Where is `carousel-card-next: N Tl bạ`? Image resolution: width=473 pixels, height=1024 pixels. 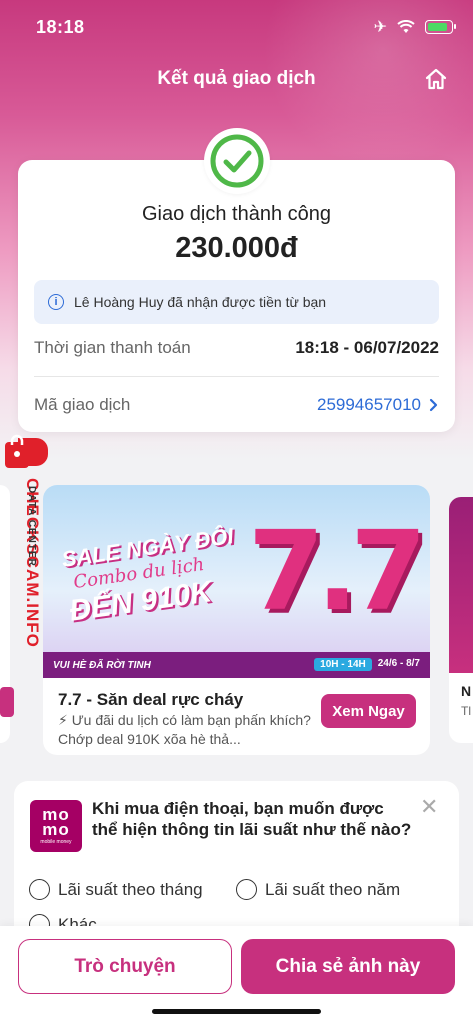 carousel-card-next: N Tl bạ is located at coordinates (461, 620).